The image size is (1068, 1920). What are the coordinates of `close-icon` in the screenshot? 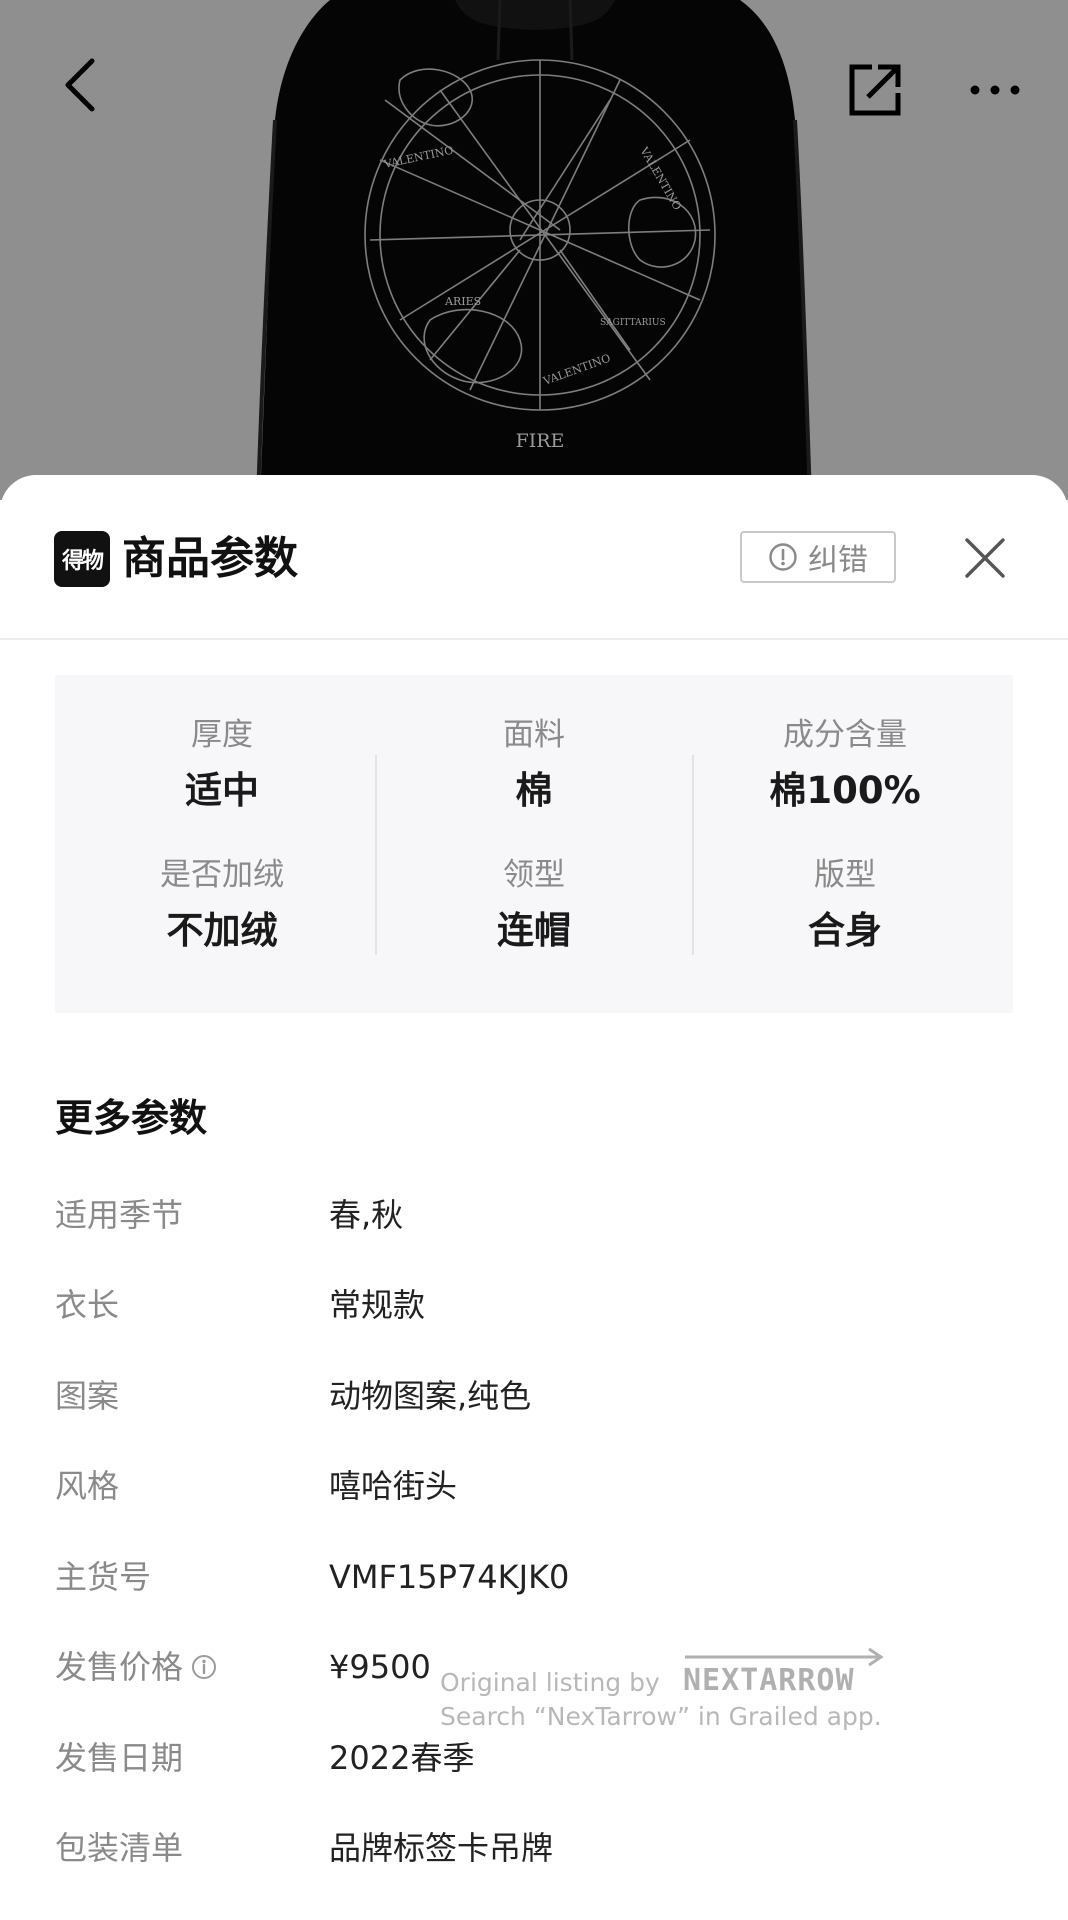 It's located at (985, 558).